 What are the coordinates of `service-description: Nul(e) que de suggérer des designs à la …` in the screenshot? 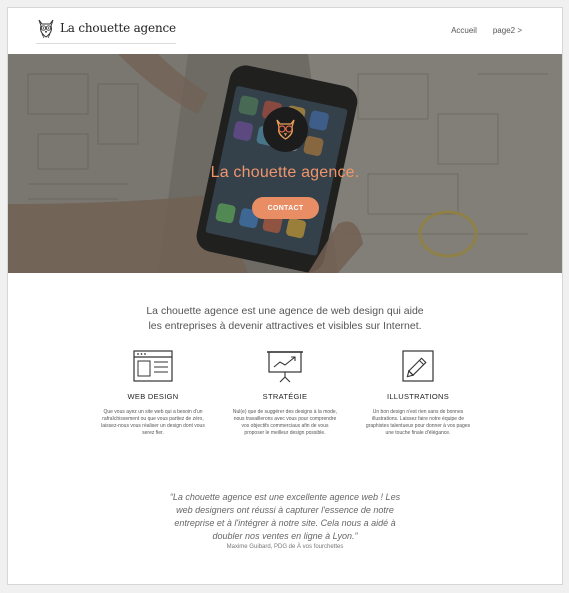 It's located at (285, 423).